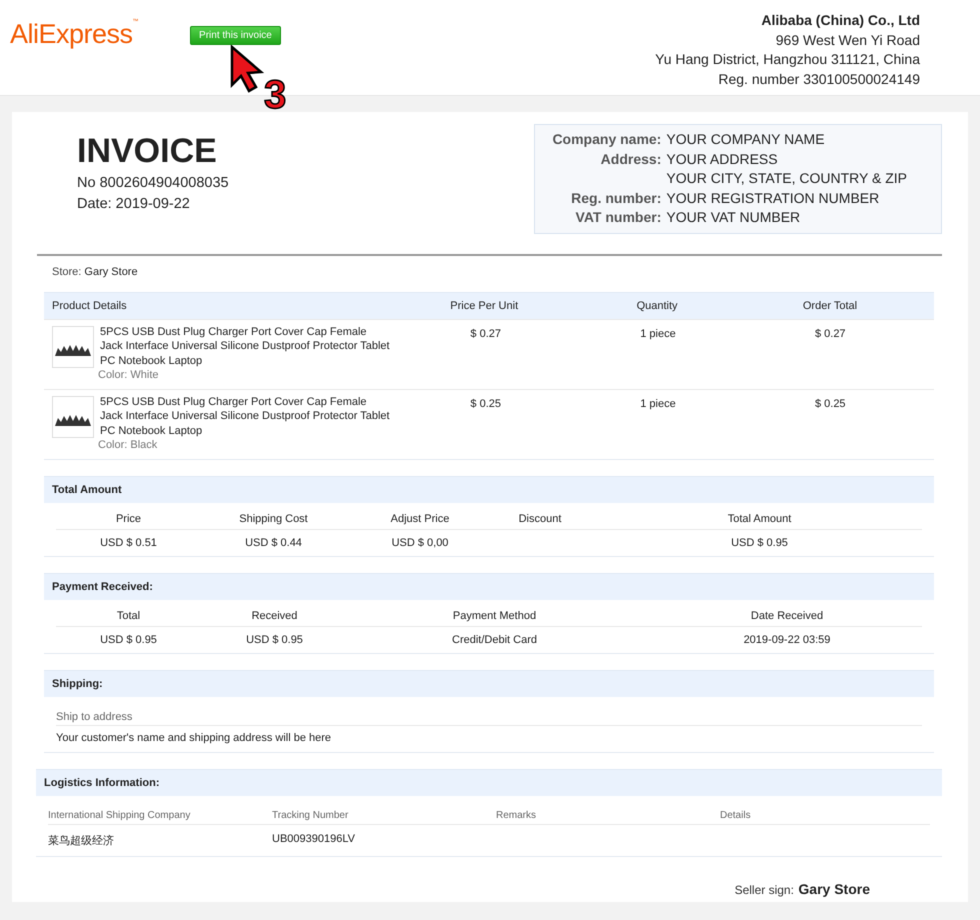 The image size is (980, 920). I want to click on buyer-field-value: YOUR VAT NUMBER, so click(733, 217).